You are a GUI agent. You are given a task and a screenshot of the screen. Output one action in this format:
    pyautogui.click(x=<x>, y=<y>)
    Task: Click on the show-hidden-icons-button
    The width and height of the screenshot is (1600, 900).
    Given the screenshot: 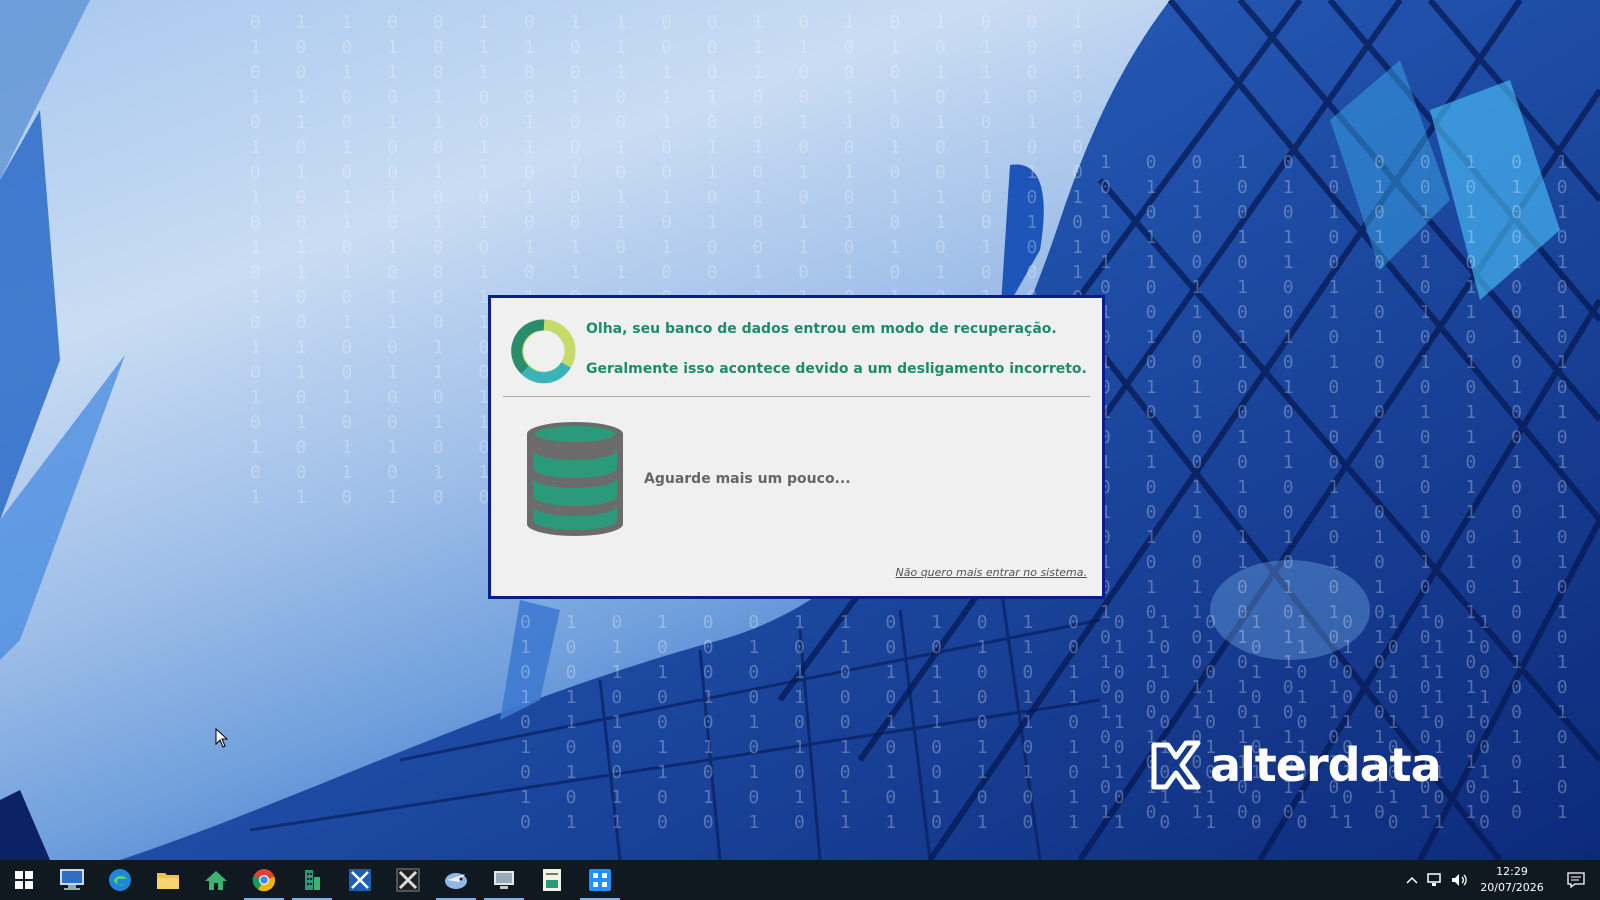 What is the action you would take?
    pyautogui.click(x=1412, y=880)
    